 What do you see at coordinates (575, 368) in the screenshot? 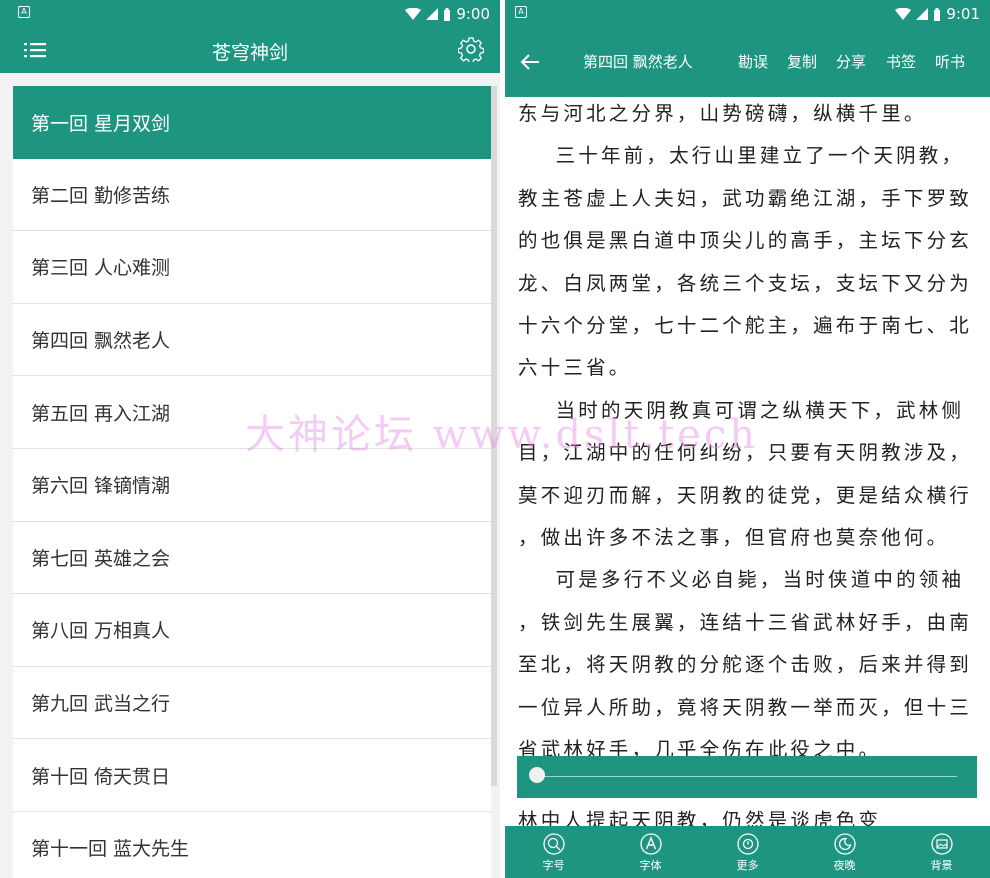
I see `content-line: 六十三省。` at bounding box center [575, 368].